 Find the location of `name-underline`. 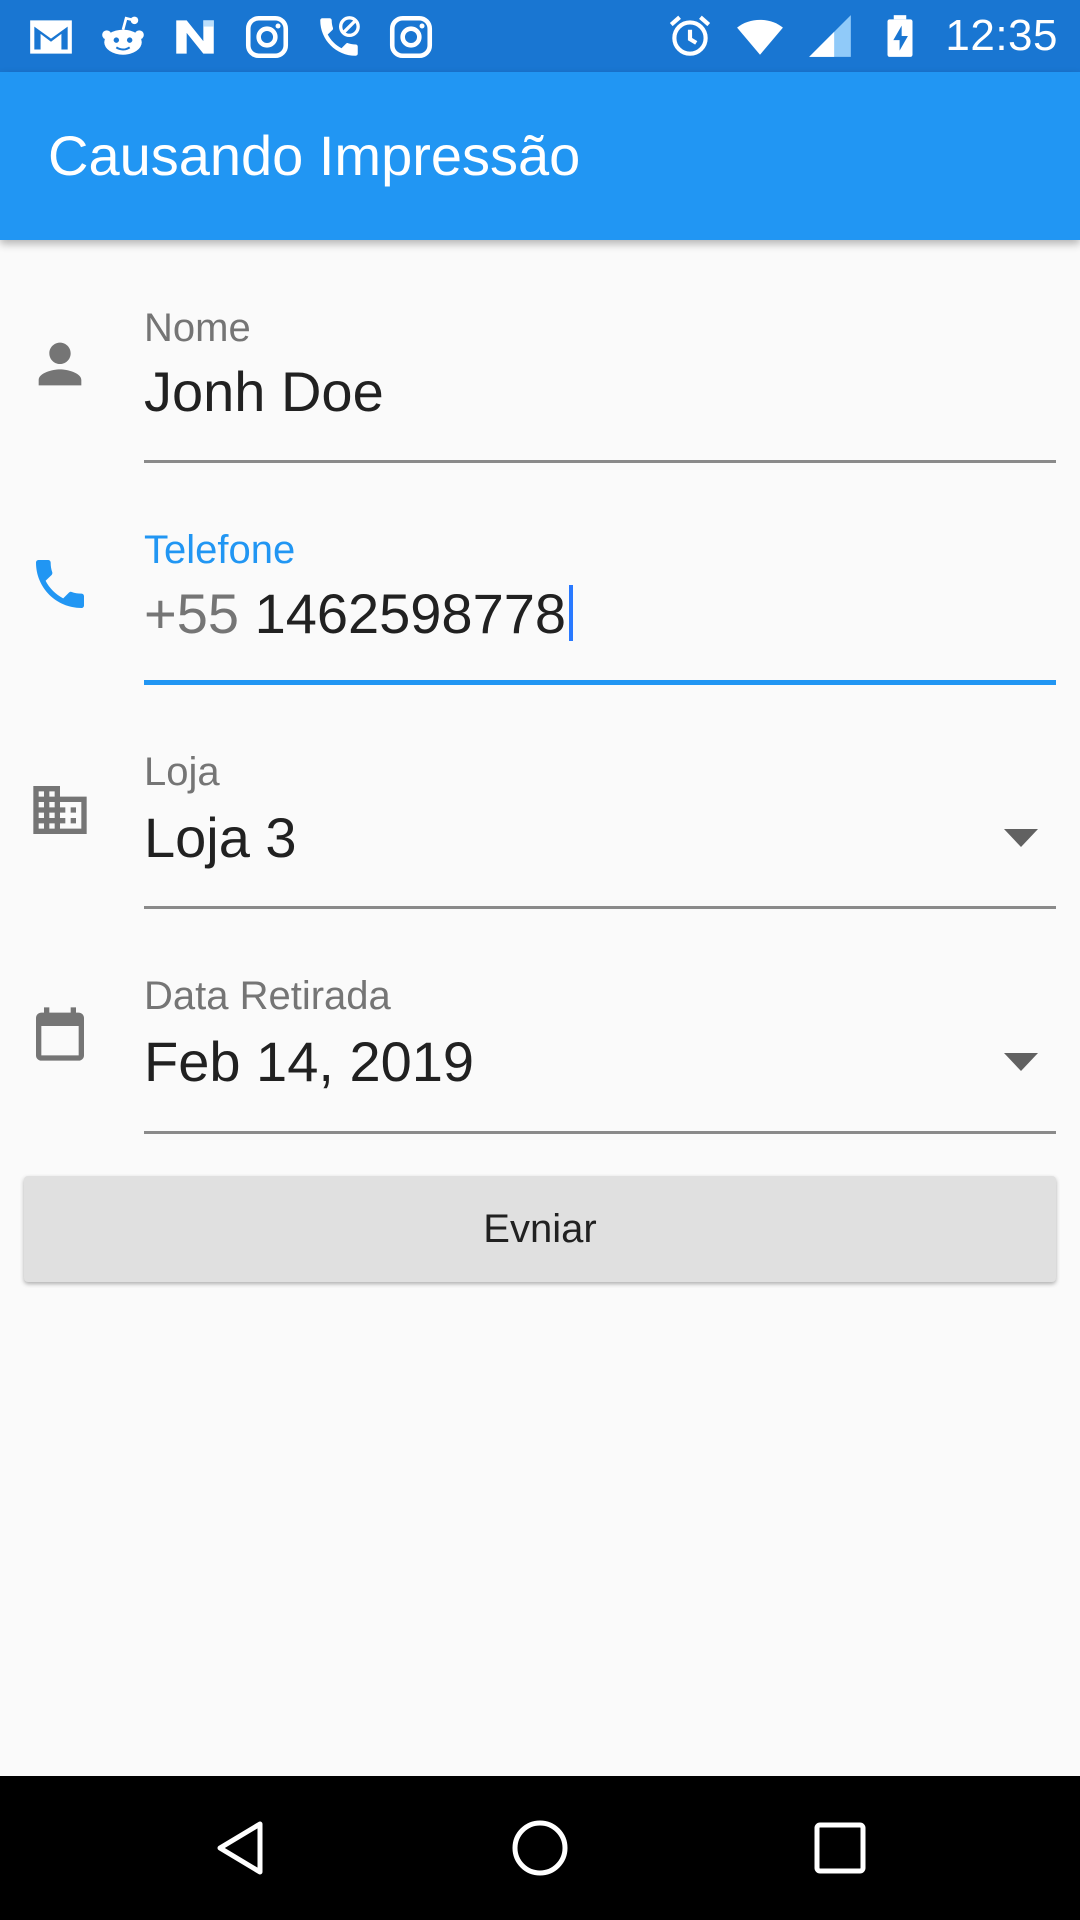

name-underline is located at coordinates (600, 461).